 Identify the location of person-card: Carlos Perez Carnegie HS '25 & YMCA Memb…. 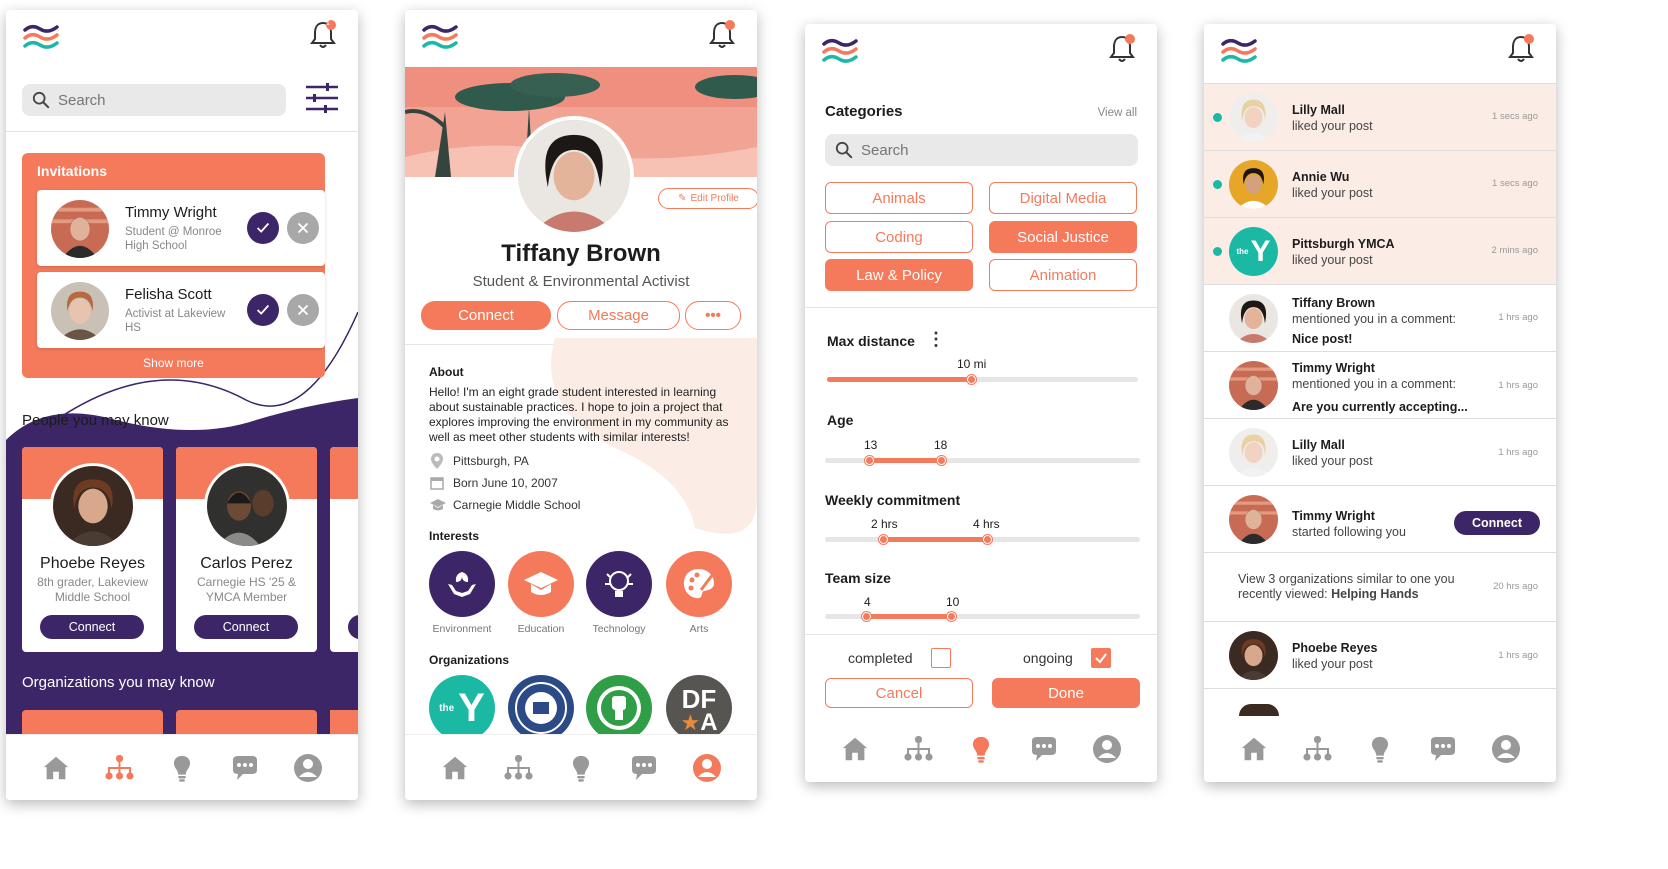
(246, 549).